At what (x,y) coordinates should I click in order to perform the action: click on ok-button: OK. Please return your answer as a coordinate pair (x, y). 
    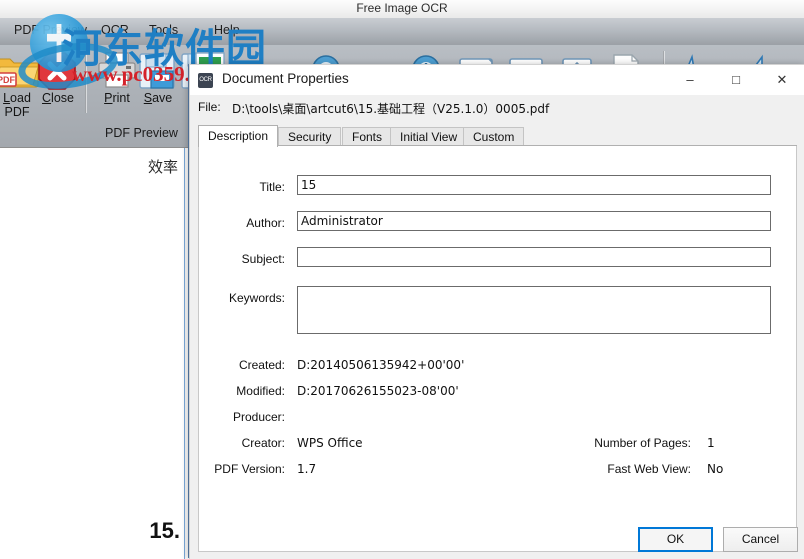
    Looking at the image, I should click on (675, 539).